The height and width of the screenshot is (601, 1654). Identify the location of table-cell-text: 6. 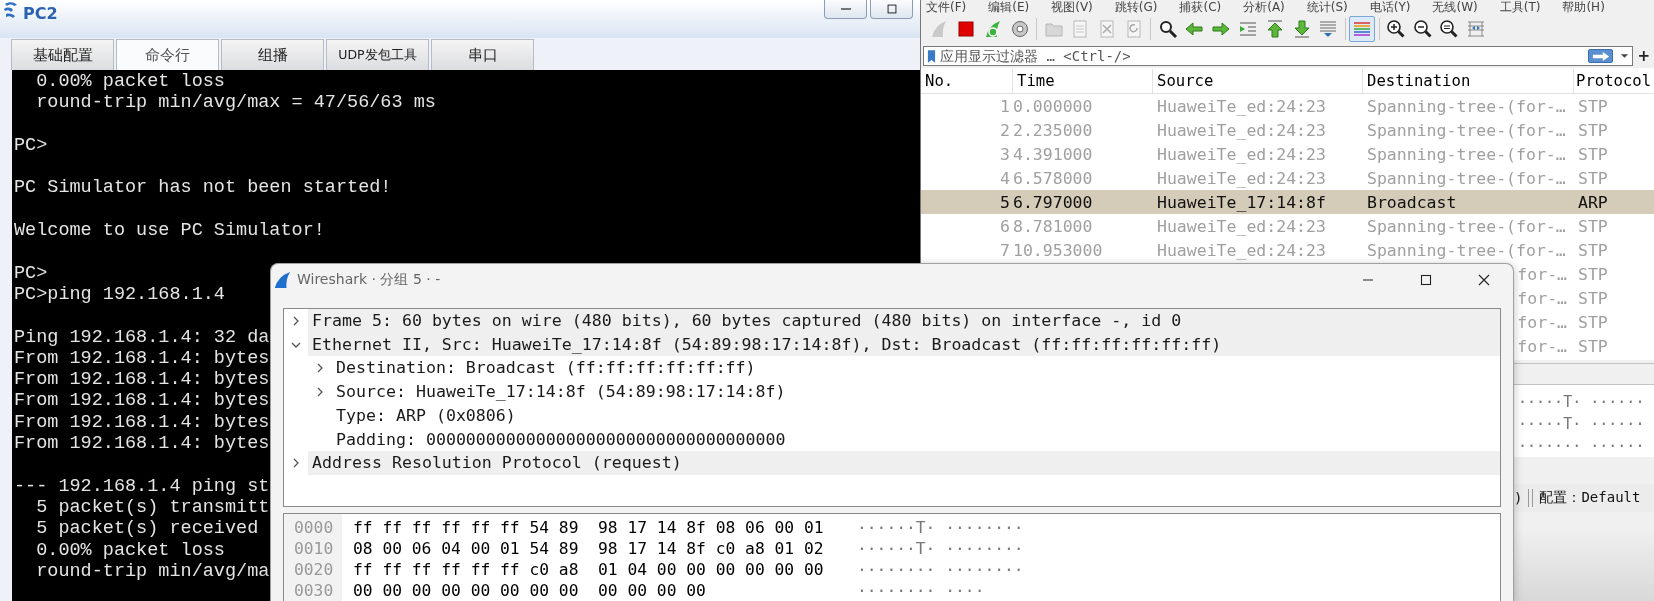
(1005, 226).